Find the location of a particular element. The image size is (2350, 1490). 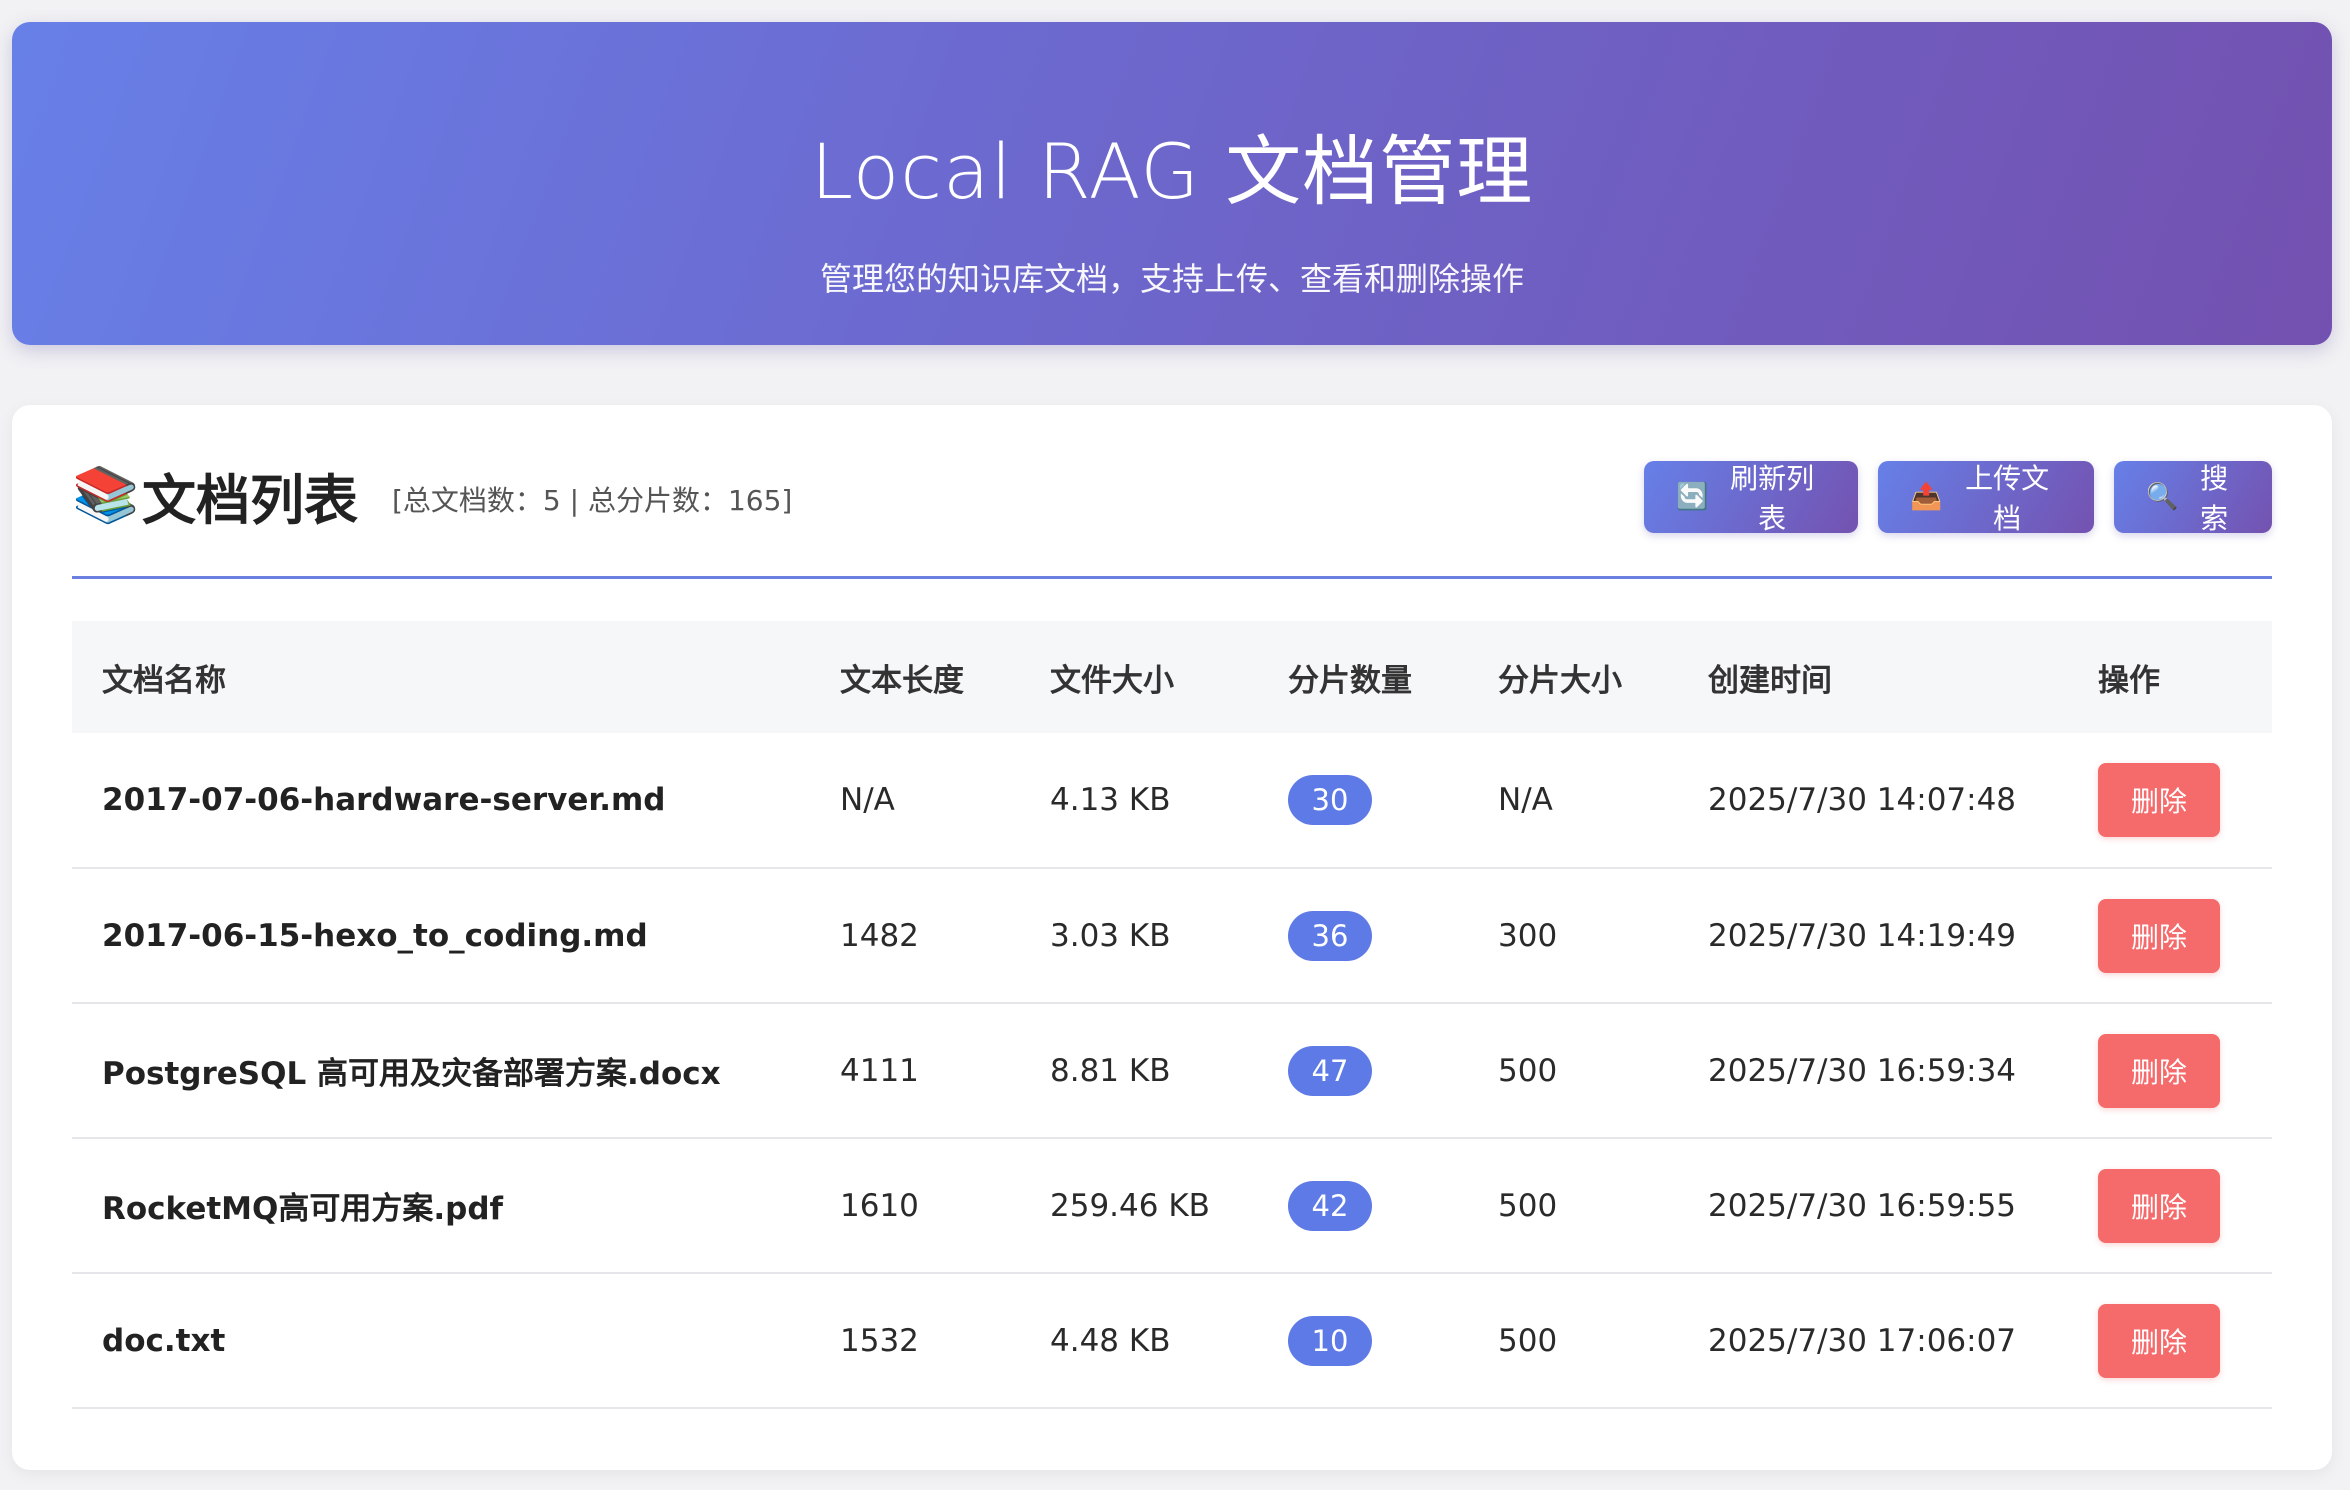

chunk-count-cell: 30 is located at coordinates (1363, 800).